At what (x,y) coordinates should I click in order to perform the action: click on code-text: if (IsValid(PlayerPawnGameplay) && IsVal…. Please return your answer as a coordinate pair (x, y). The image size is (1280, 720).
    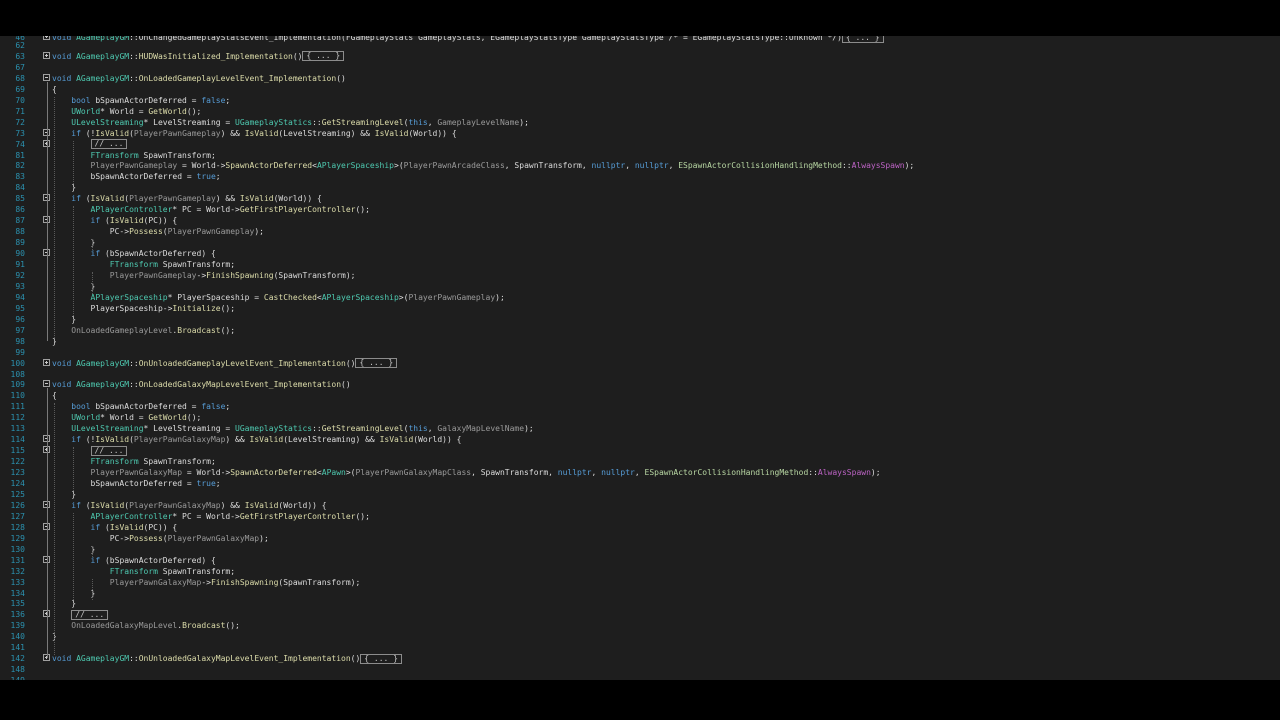
    Looking at the image, I should click on (187, 198).